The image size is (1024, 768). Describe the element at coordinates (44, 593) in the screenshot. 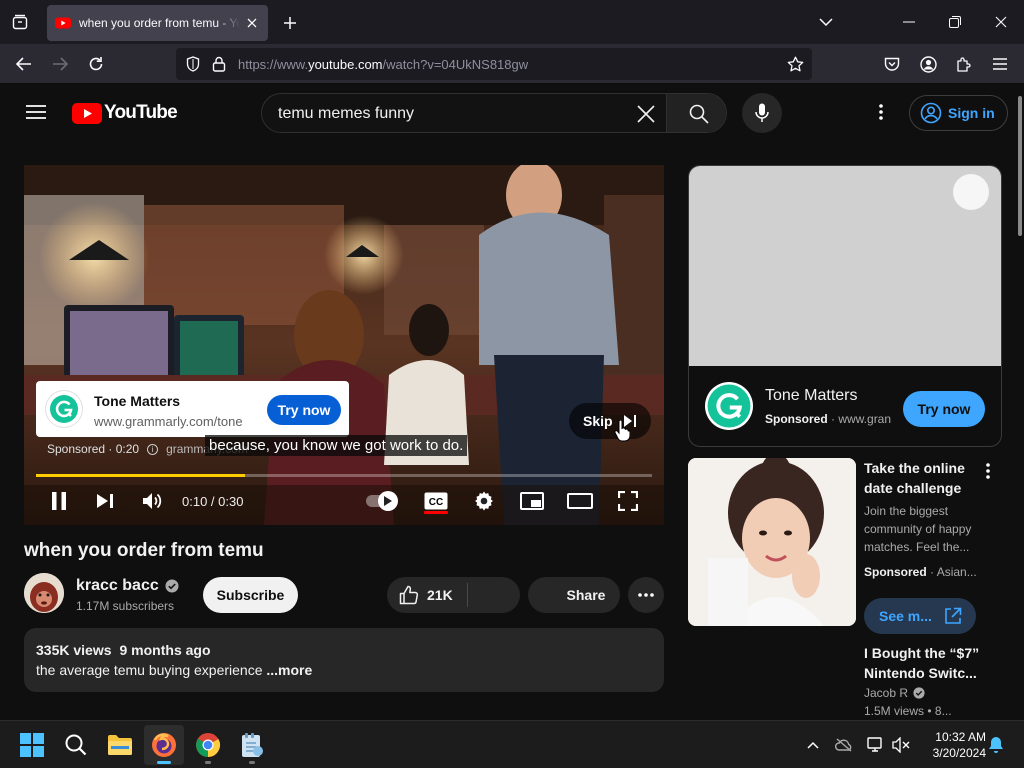

I see `channel-avatar` at that location.